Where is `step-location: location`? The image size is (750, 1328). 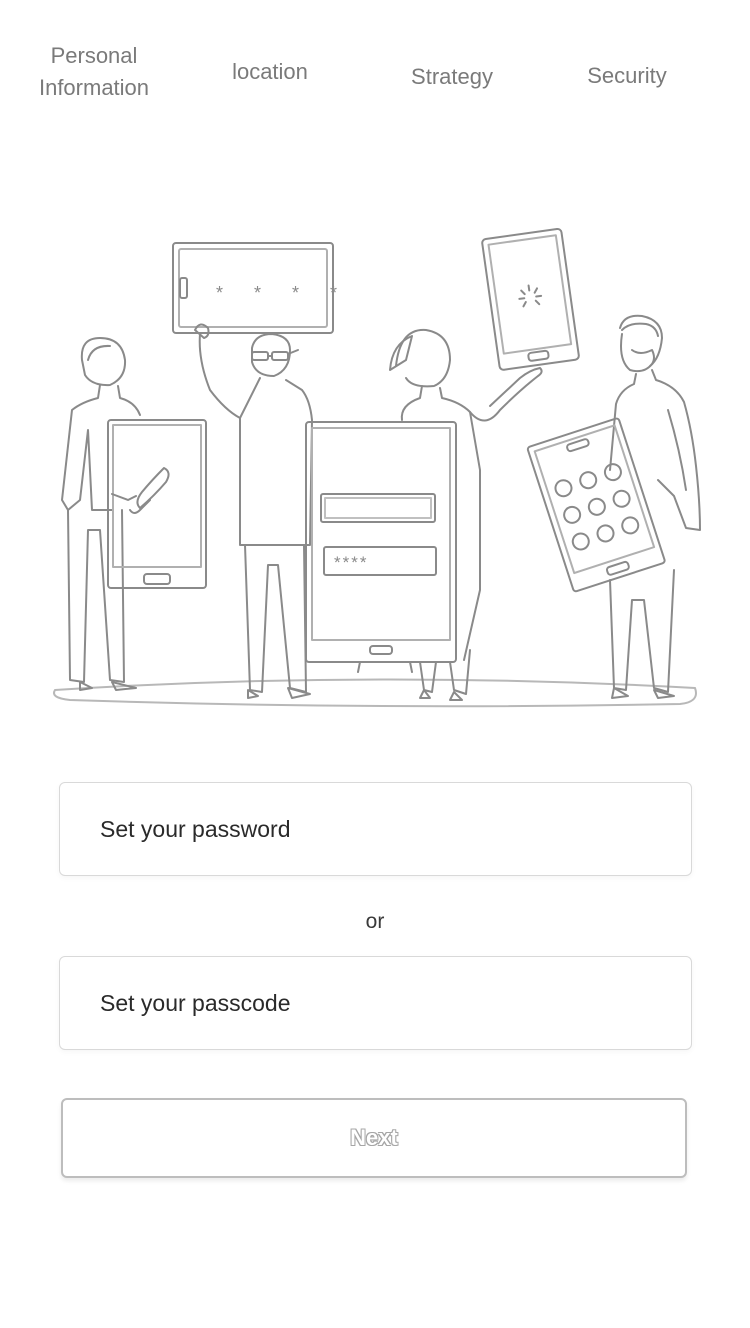 step-location: location is located at coordinates (270, 72).